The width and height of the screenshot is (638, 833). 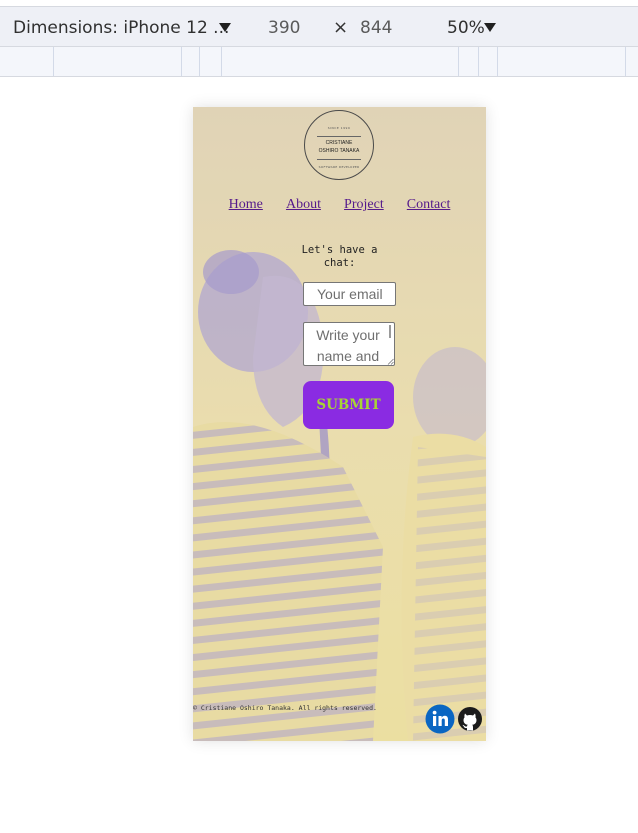 What do you see at coordinates (303, 204) in the screenshot?
I see `nav-link-about: About` at bounding box center [303, 204].